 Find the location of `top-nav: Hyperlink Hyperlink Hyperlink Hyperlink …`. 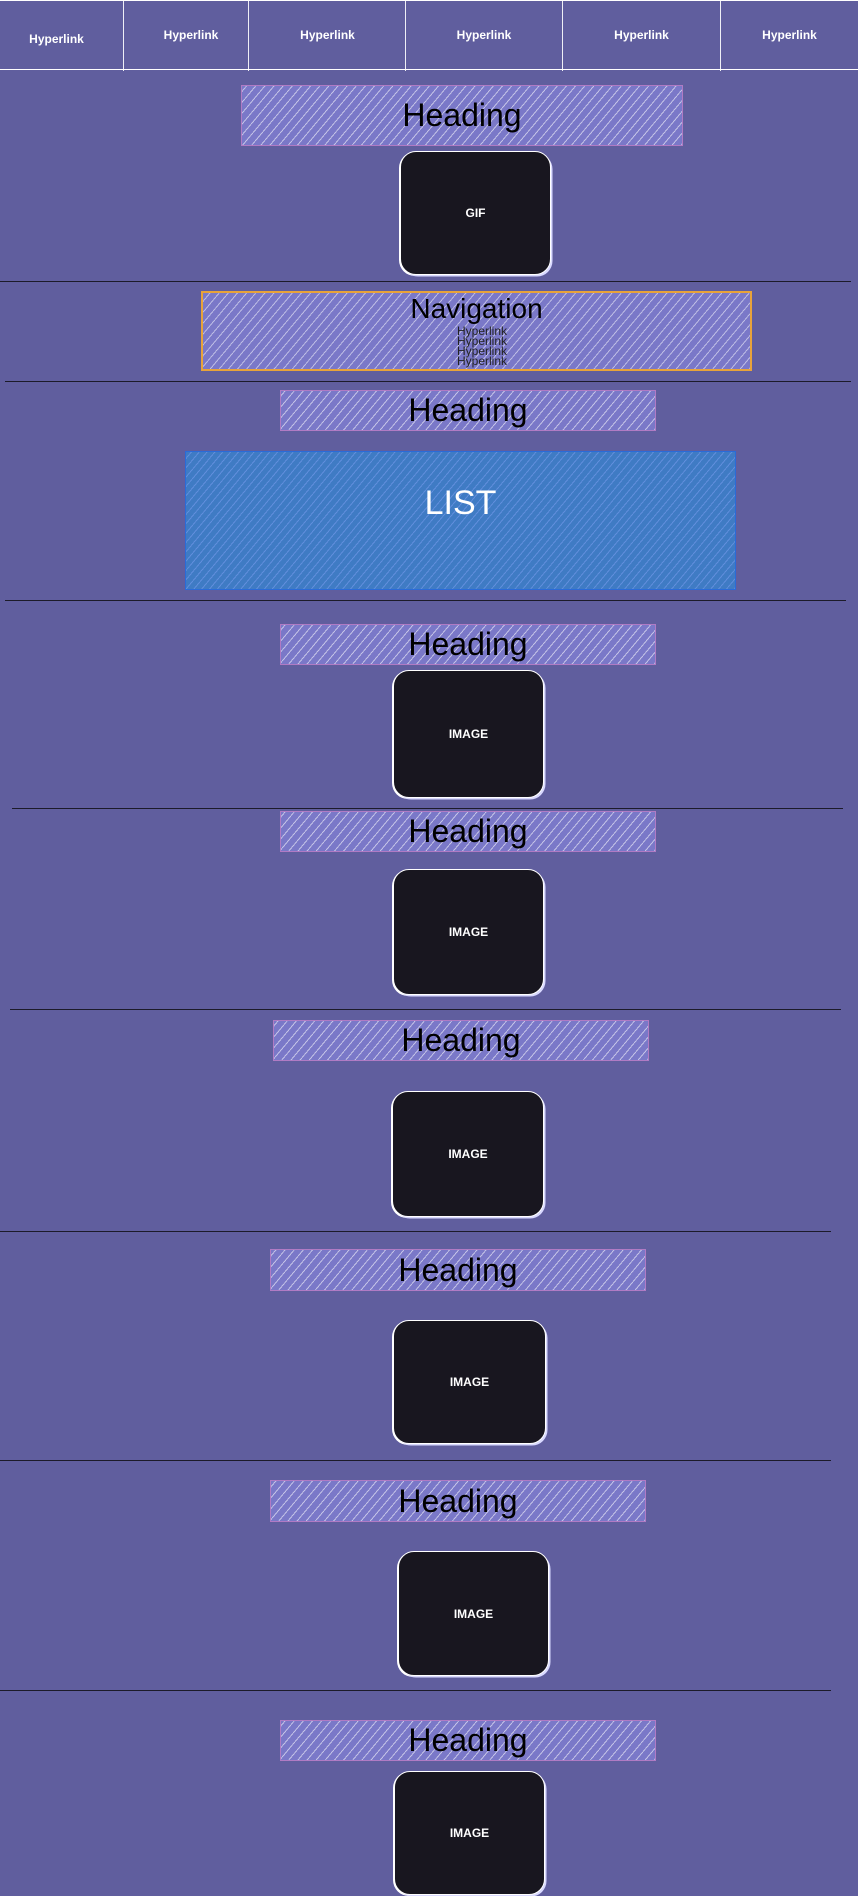

top-nav: Hyperlink Hyperlink Hyperlink Hyperlink … is located at coordinates (429, 36).